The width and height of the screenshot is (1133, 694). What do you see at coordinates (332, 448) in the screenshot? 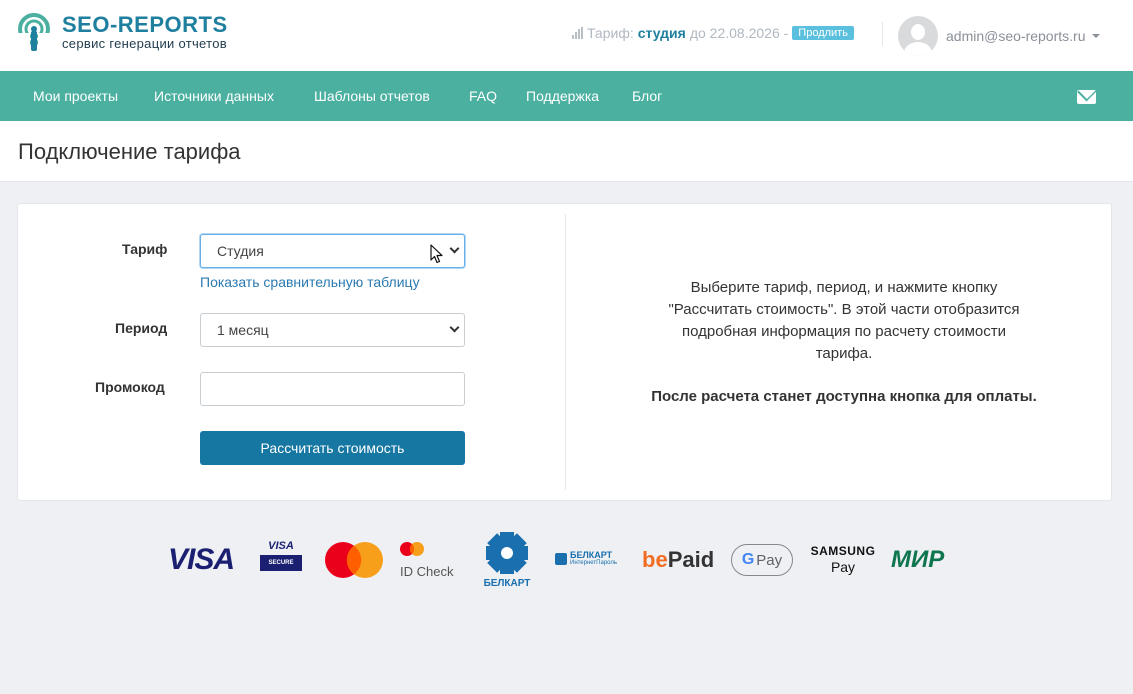
I see `calculate-button: Рассчитать стоимость` at bounding box center [332, 448].